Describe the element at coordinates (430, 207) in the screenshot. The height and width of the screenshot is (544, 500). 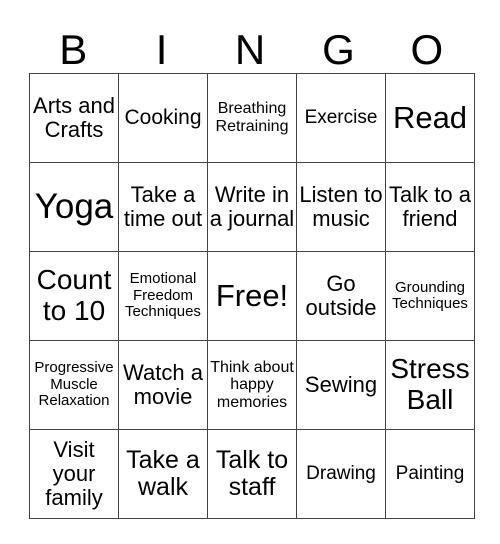
I see `bingo-cell: Talk to a friend` at that location.